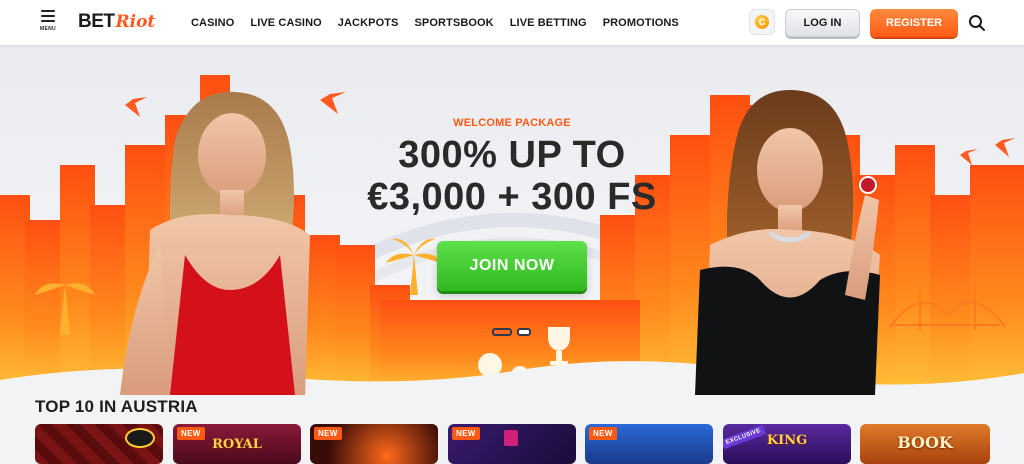 The image size is (1024, 464). I want to click on hero-welcome-label: WELCOME PACKAGE, so click(512, 123).